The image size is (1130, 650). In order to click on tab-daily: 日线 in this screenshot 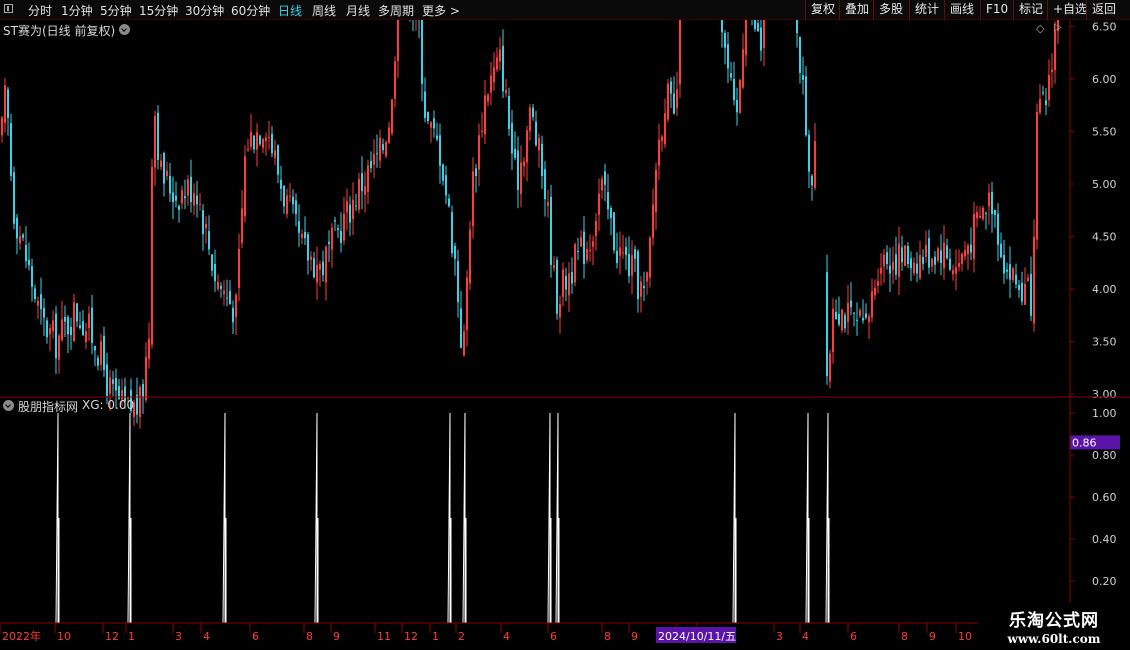, I will do `click(290, 10)`.